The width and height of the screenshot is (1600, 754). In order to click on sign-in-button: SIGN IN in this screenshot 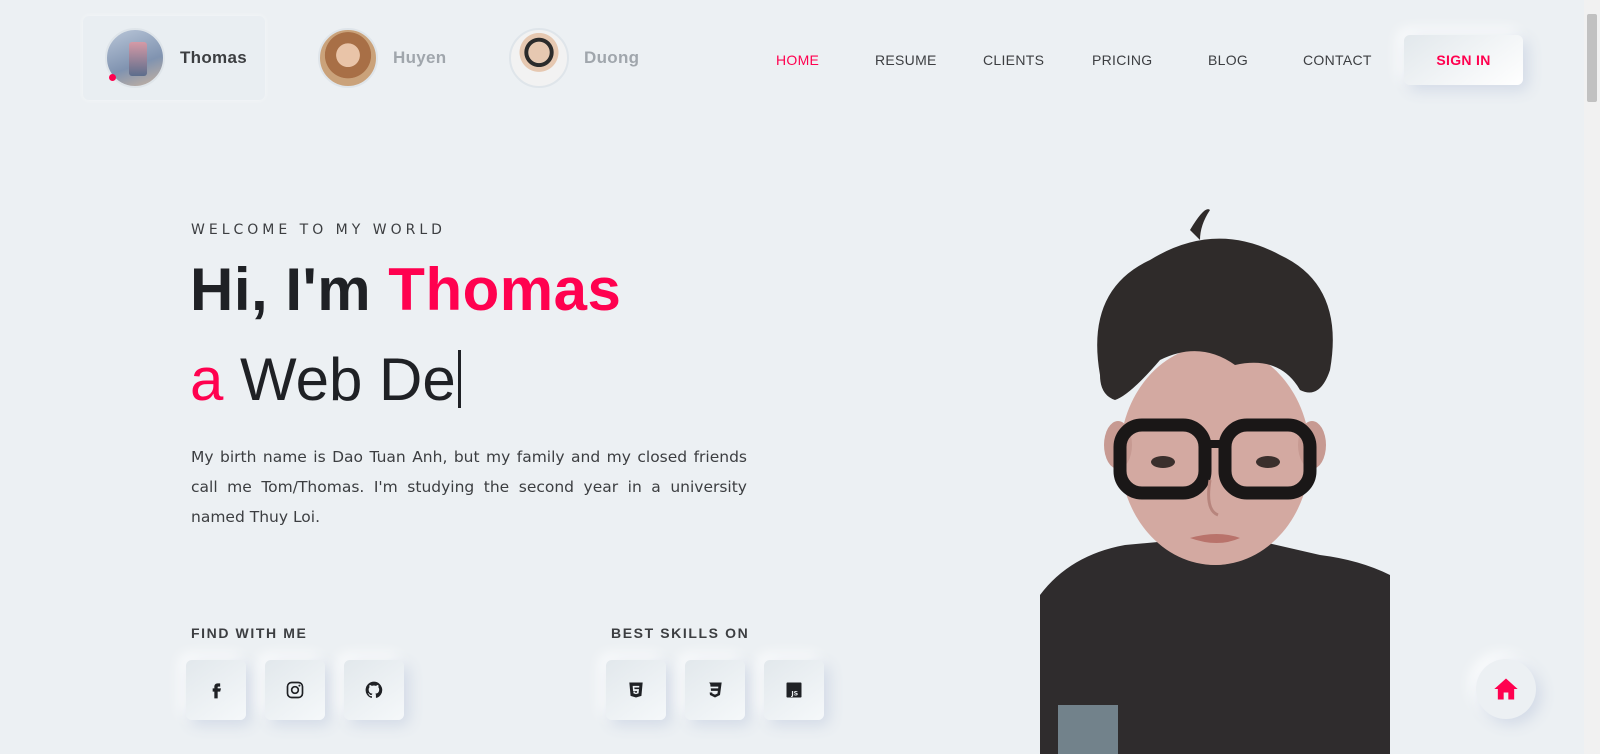, I will do `click(1463, 60)`.